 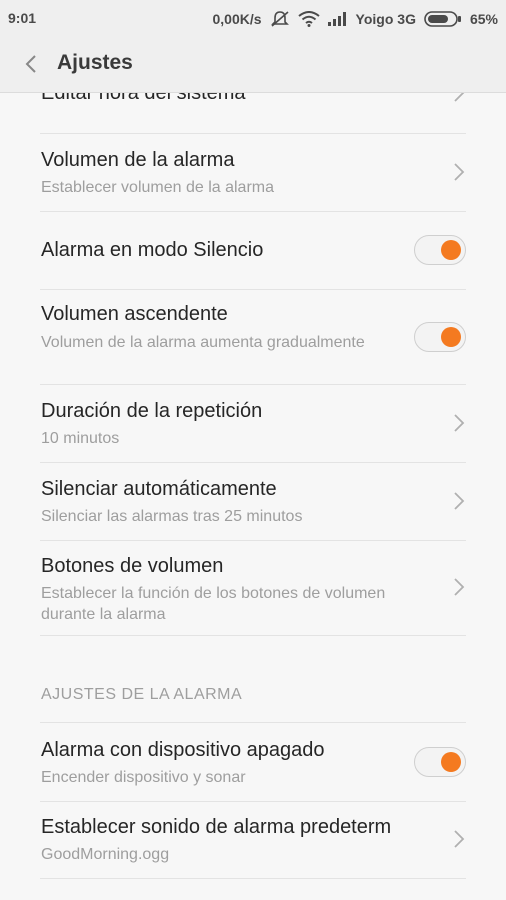 What do you see at coordinates (443, 19) in the screenshot?
I see `battery-icon` at bounding box center [443, 19].